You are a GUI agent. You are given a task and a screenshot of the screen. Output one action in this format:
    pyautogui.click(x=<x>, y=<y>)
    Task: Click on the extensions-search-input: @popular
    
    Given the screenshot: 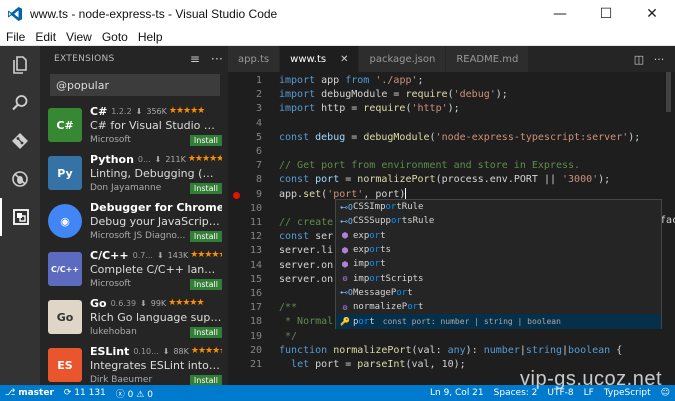 What is the action you would take?
    pyautogui.click(x=135, y=85)
    